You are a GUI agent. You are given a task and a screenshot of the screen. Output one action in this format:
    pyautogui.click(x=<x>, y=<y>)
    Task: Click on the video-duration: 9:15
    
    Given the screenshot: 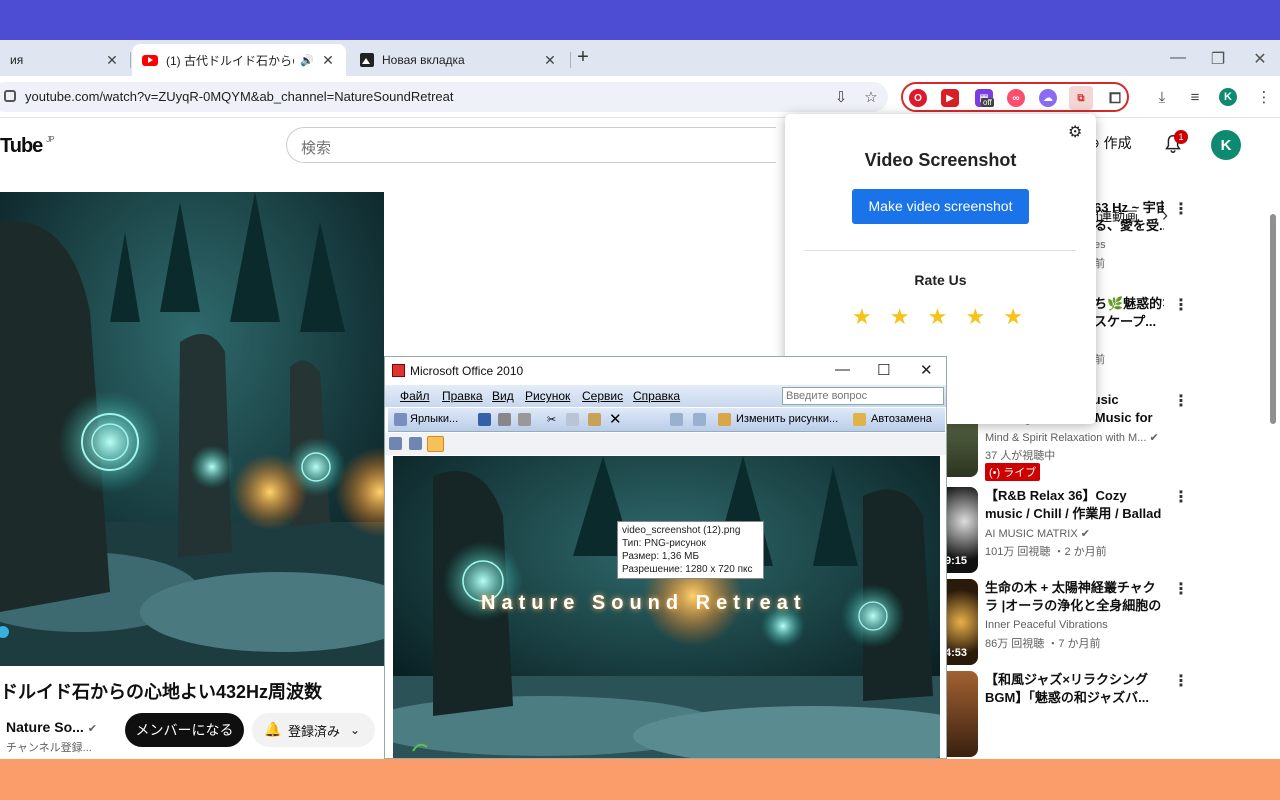 What is the action you would take?
    pyautogui.click(x=956, y=561)
    